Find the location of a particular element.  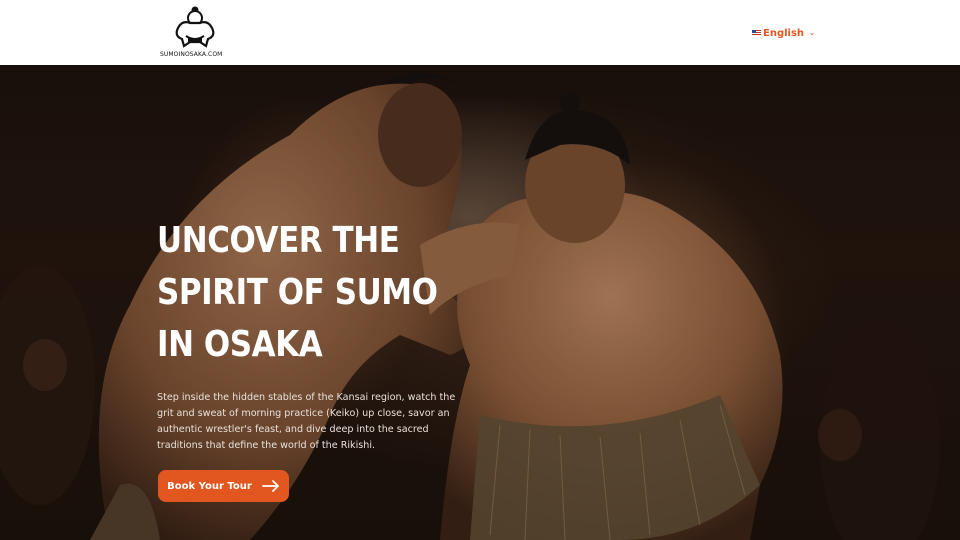

chevron-down-icon: ⌄ is located at coordinates (812, 33).